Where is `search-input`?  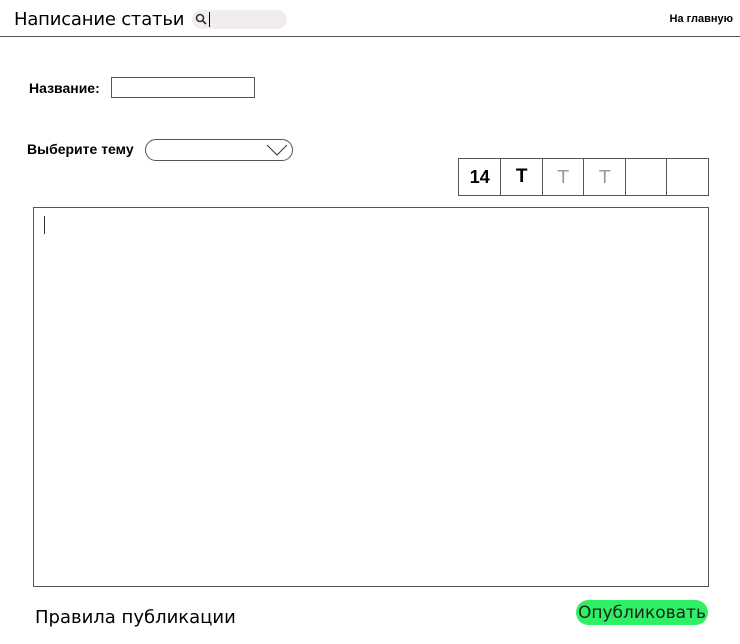
search-input is located at coordinates (239, 19).